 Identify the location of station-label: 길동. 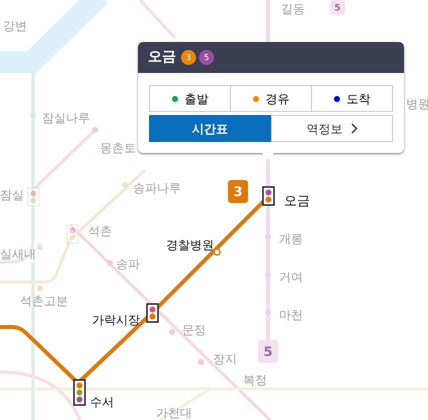
(293, 9).